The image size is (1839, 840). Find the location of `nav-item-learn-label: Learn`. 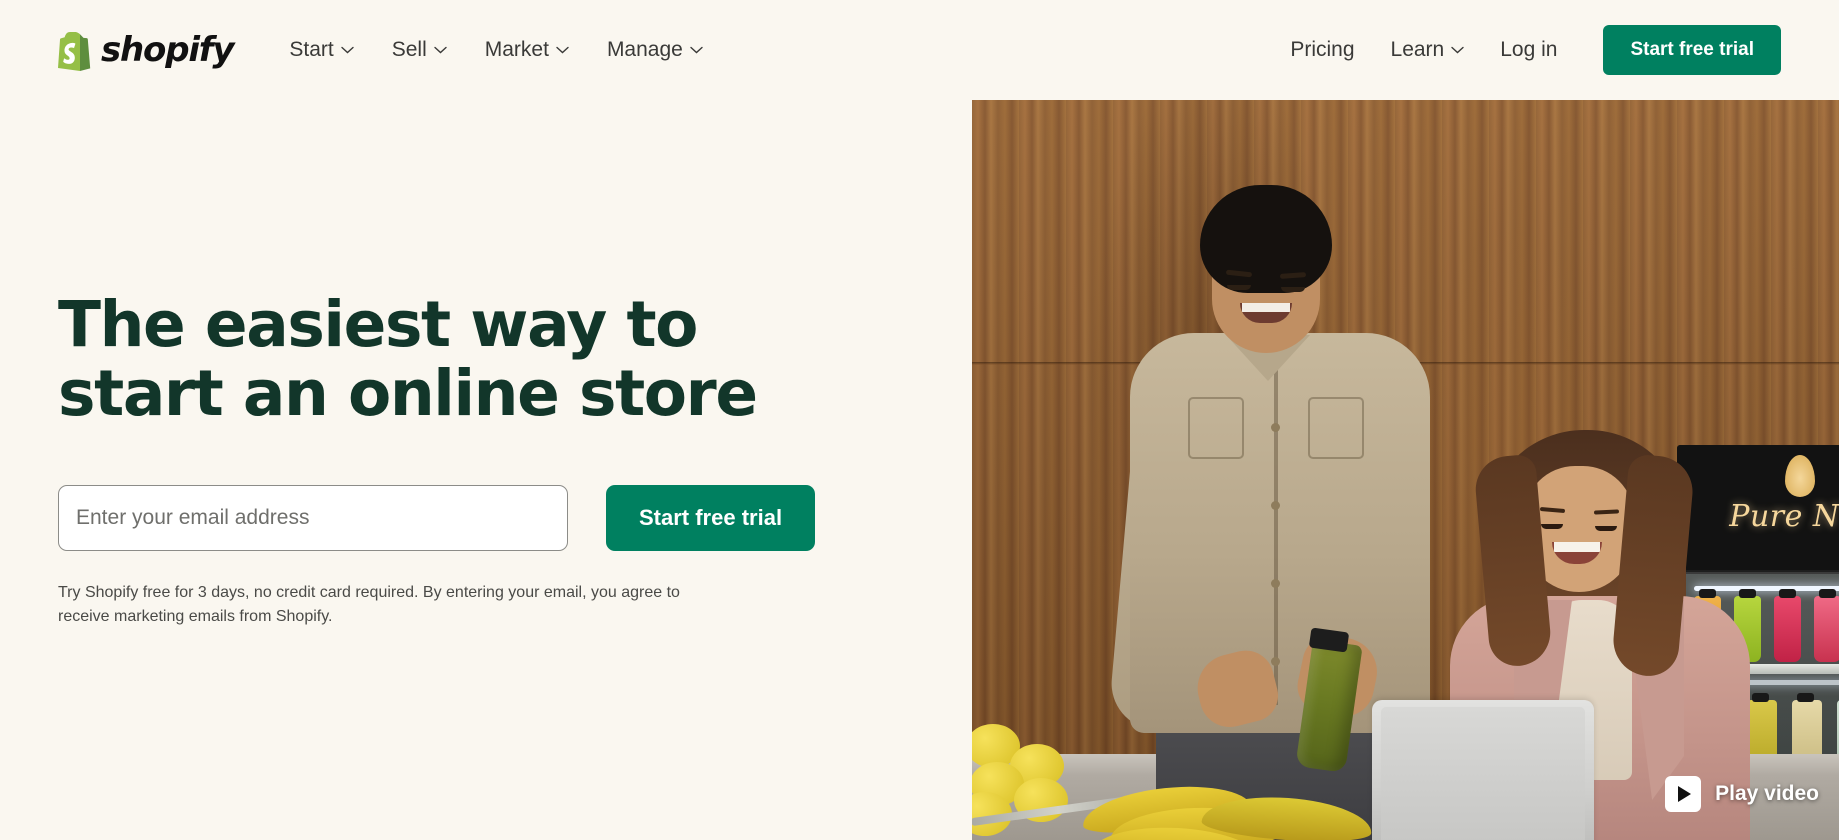

nav-item-learn-label: Learn is located at coordinates (1417, 49).